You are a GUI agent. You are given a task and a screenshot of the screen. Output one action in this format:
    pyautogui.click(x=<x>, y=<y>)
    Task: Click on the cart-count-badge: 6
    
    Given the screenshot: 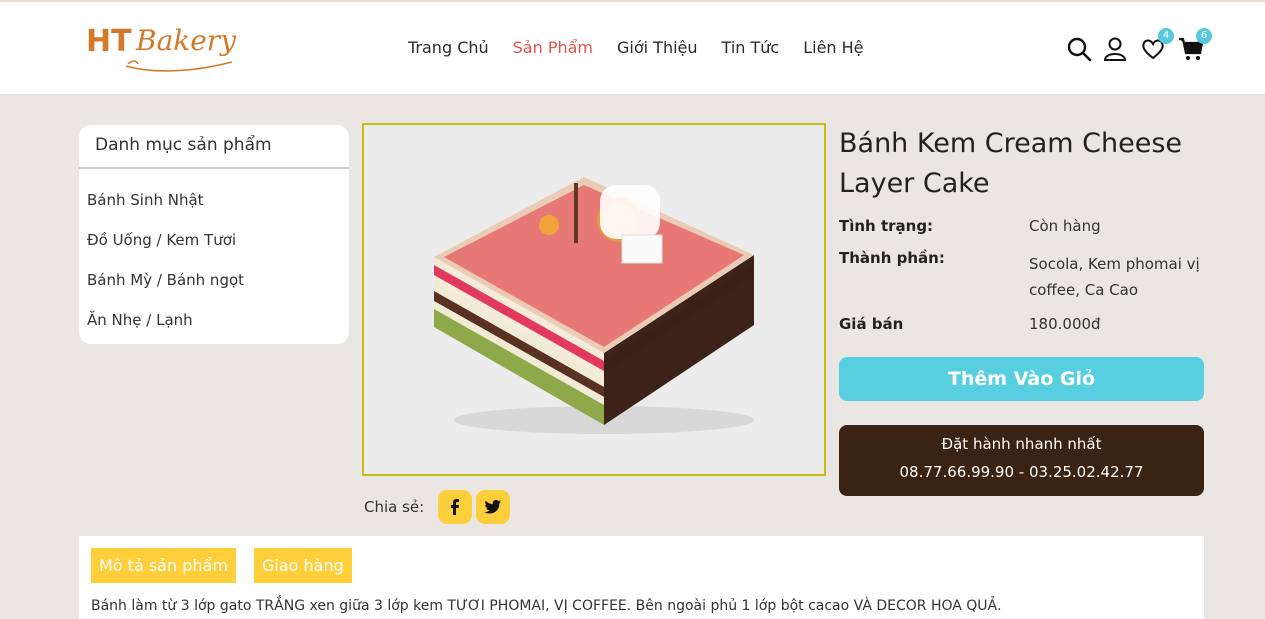 What is the action you would take?
    pyautogui.click(x=1204, y=36)
    